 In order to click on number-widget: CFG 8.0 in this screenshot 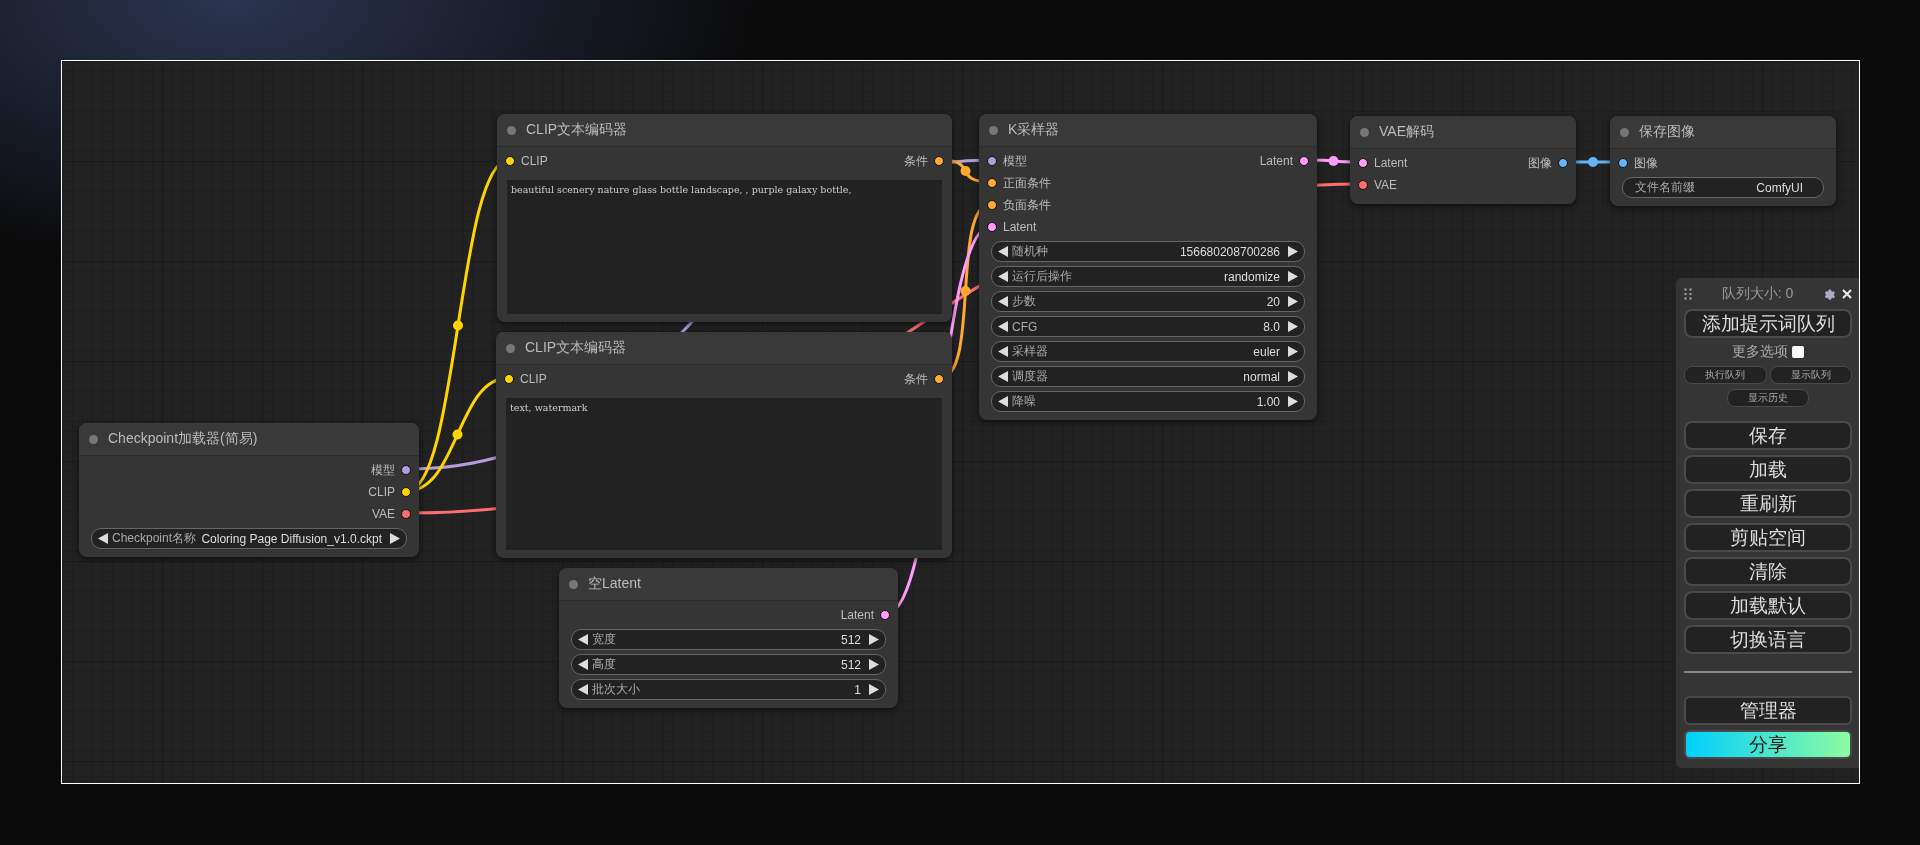, I will do `click(1148, 326)`.